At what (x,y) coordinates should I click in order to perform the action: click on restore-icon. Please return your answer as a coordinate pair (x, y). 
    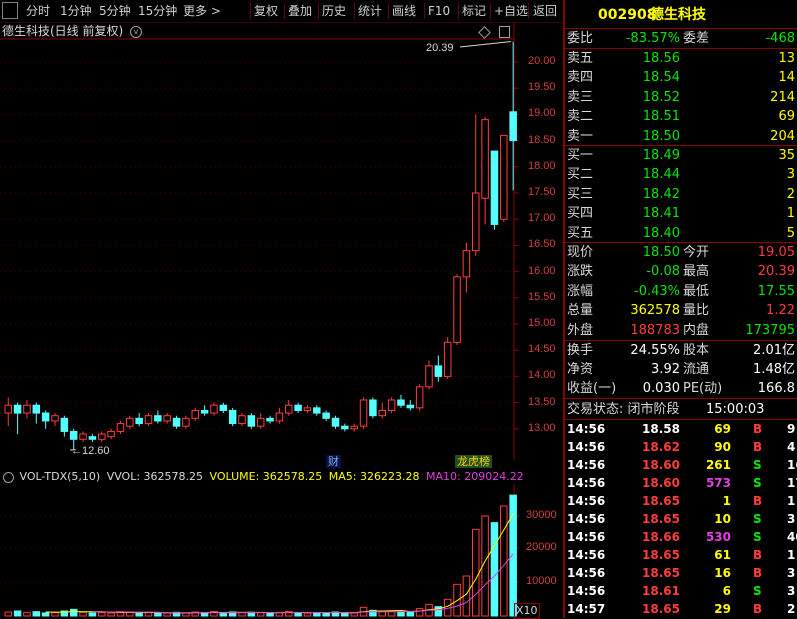
    Looking at the image, I should click on (504, 32).